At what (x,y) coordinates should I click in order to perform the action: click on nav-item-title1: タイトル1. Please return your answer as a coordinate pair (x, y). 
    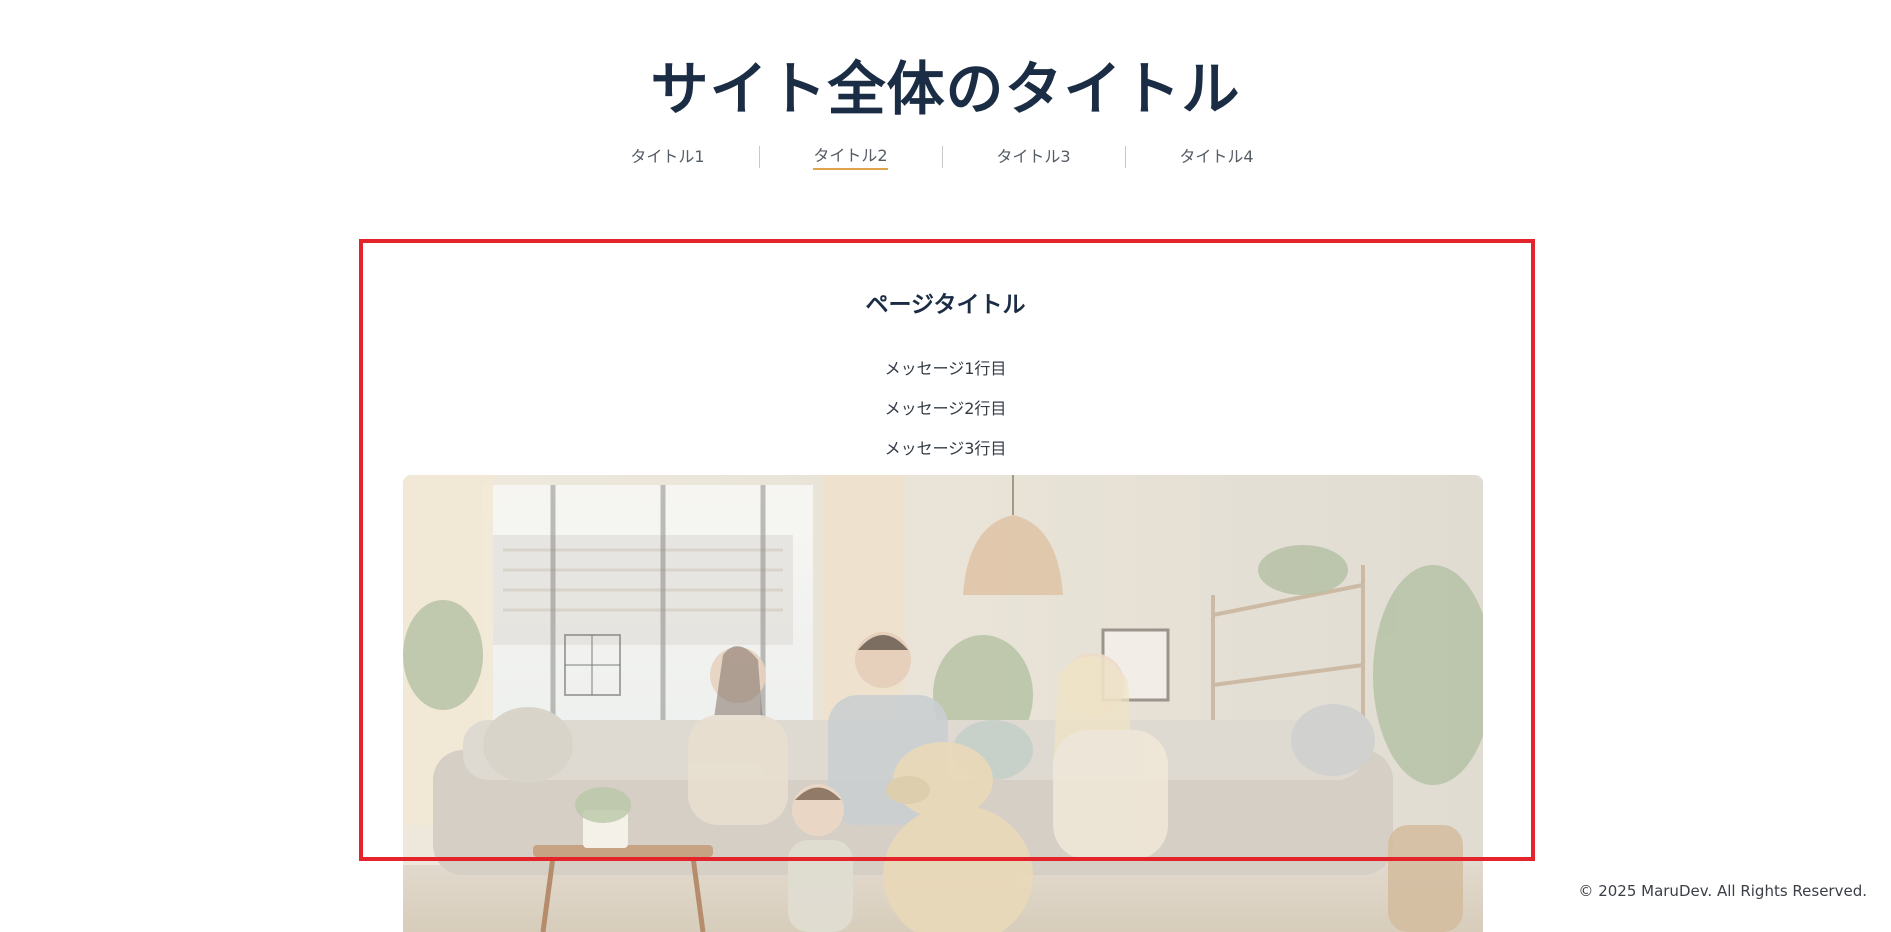
    Looking at the image, I should click on (667, 156).